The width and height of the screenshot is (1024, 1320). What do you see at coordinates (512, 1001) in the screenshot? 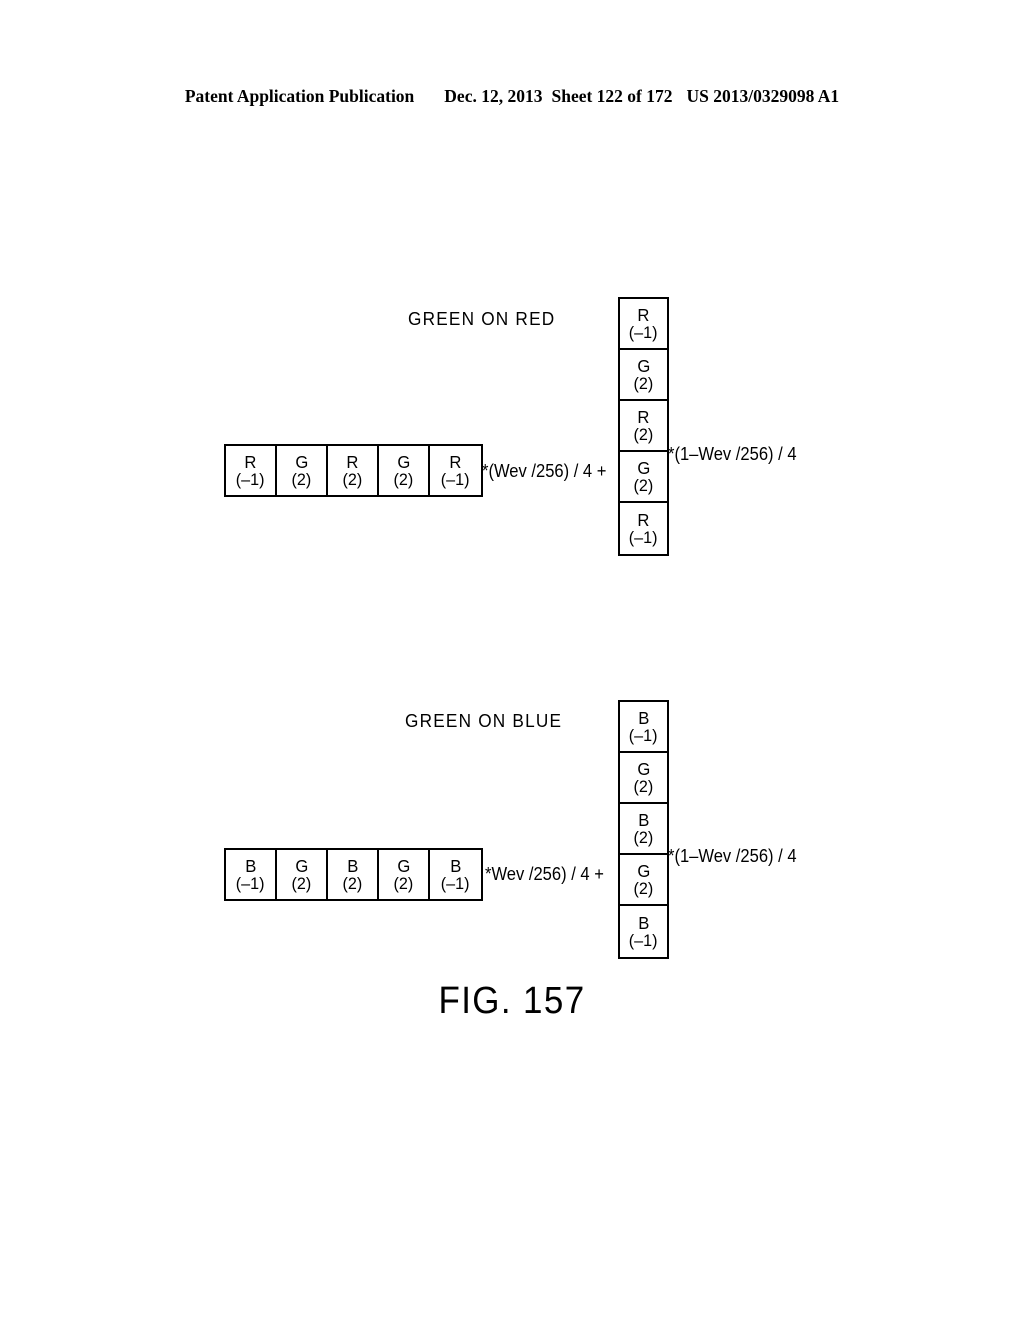
I see `figure-caption: FIG. 157` at bounding box center [512, 1001].